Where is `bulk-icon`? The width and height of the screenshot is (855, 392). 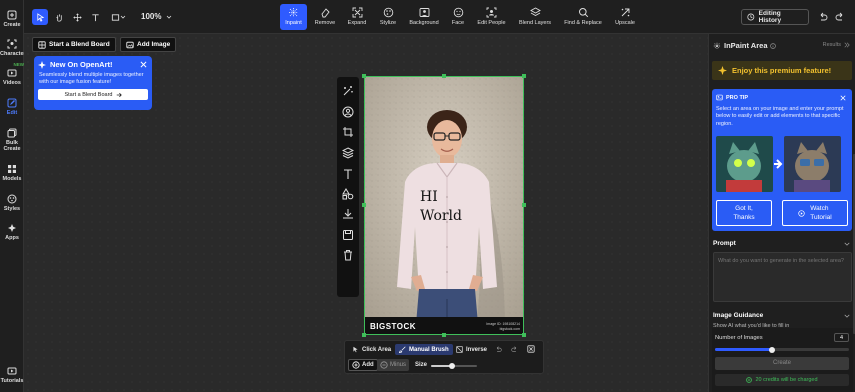 bulk-icon is located at coordinates (12, 133).